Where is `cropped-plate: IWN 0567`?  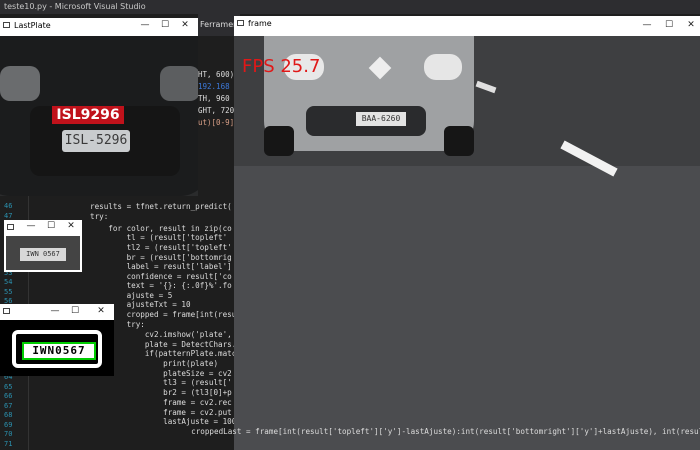
cropped-plate: IWN 0567 is located at coordinates (43, 254).